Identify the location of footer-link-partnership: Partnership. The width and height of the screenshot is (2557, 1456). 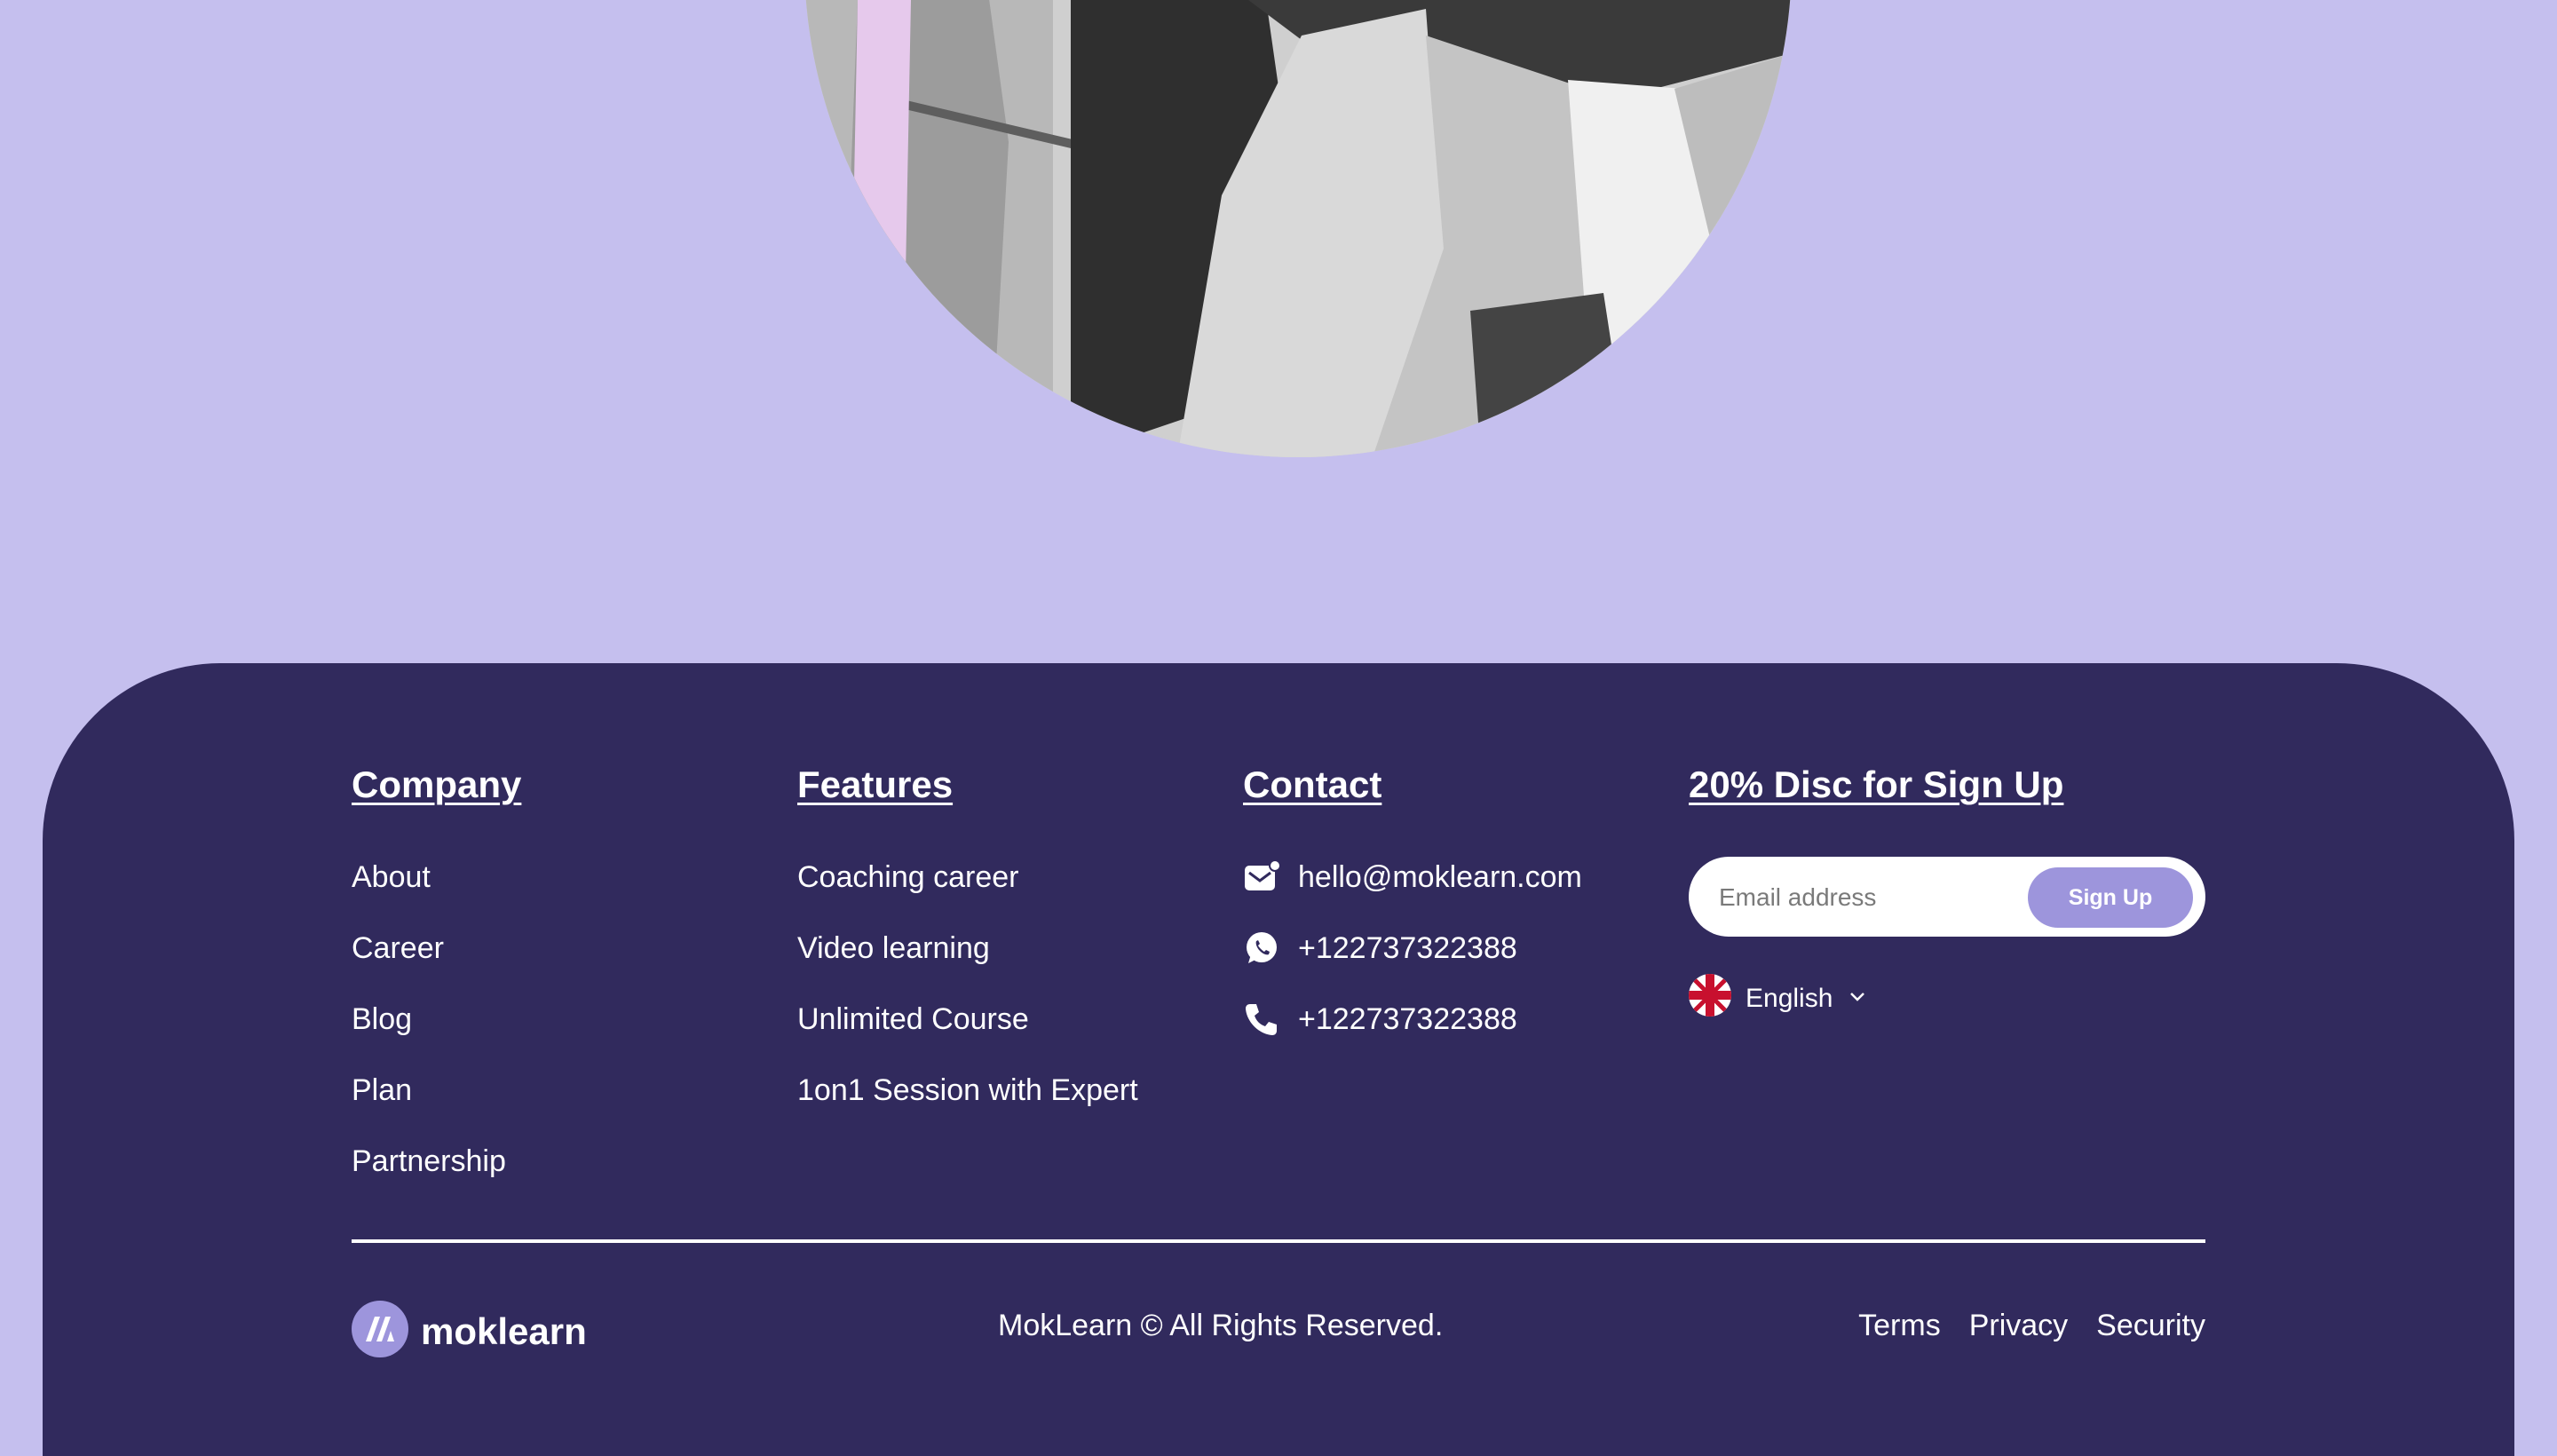
(429, 1161).